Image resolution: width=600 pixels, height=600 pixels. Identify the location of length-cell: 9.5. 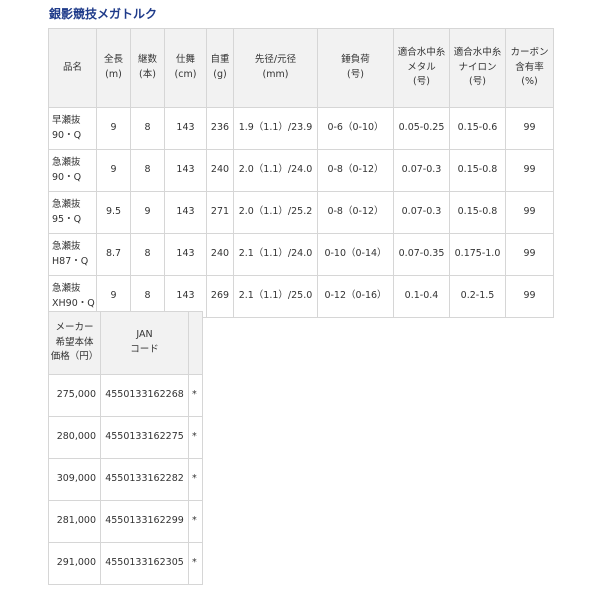
(113, 212).